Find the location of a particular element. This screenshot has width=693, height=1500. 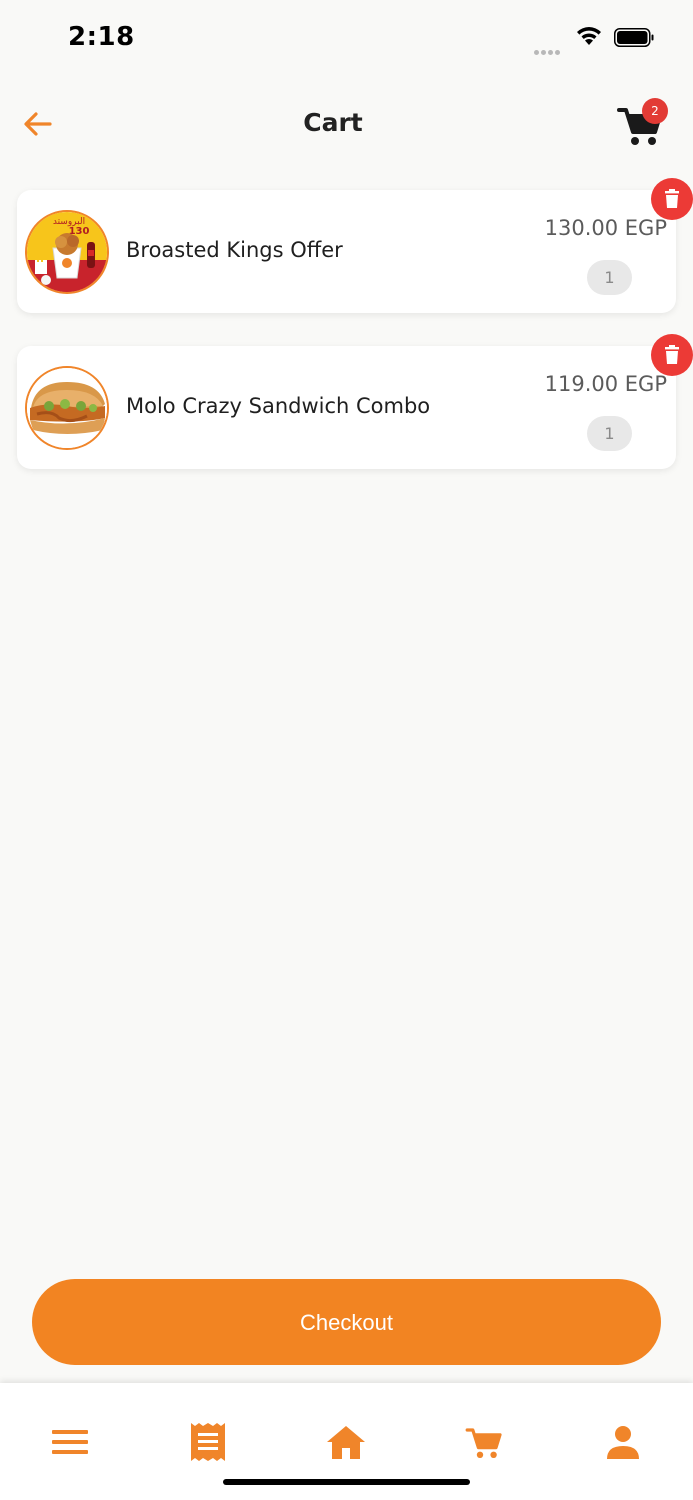

nav-orders-icon is located at coordinates (208, 1442).